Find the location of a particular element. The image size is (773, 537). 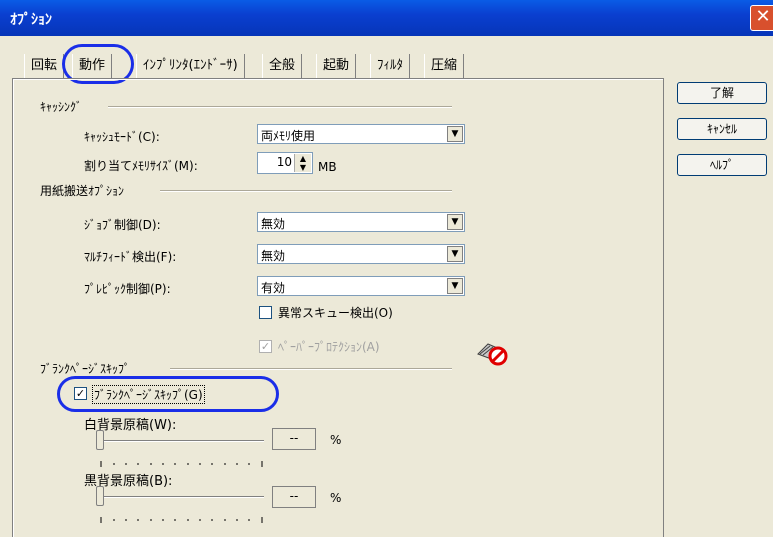

multifeed-label: ﾏﾙﾁﾌｨｰﾄﾞ検出(F): is located at coordinates (130, 257).